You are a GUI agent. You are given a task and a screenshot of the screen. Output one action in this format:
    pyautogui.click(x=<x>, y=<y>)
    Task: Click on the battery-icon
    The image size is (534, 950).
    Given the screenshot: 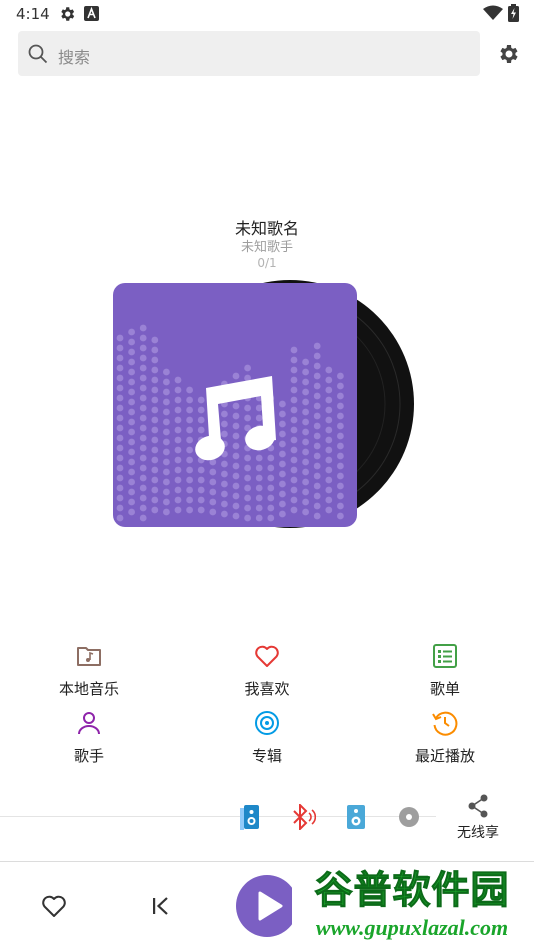 What is the action you would take?
    pyautogui.click(x=513, y=13)
    